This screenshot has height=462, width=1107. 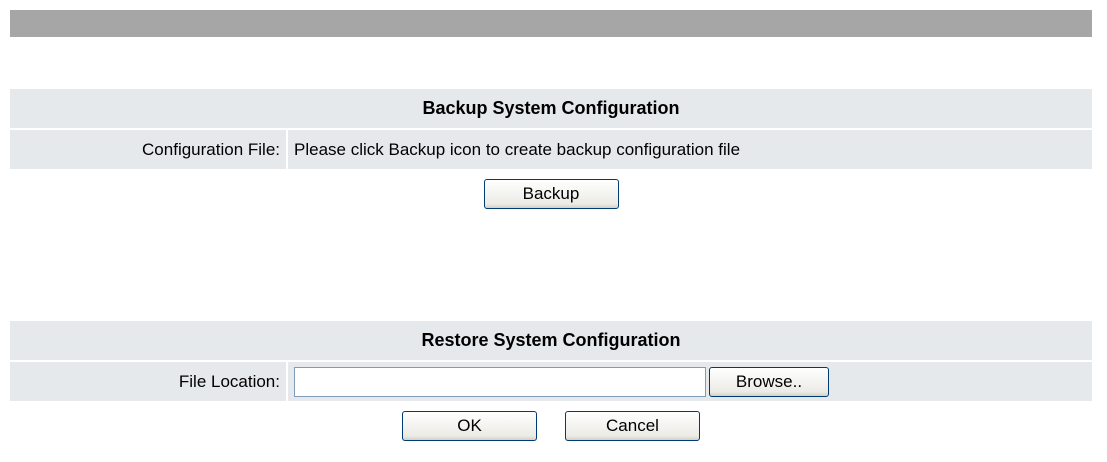 I want to click on file-location-label: File Location:, so click(x=148, y=381).